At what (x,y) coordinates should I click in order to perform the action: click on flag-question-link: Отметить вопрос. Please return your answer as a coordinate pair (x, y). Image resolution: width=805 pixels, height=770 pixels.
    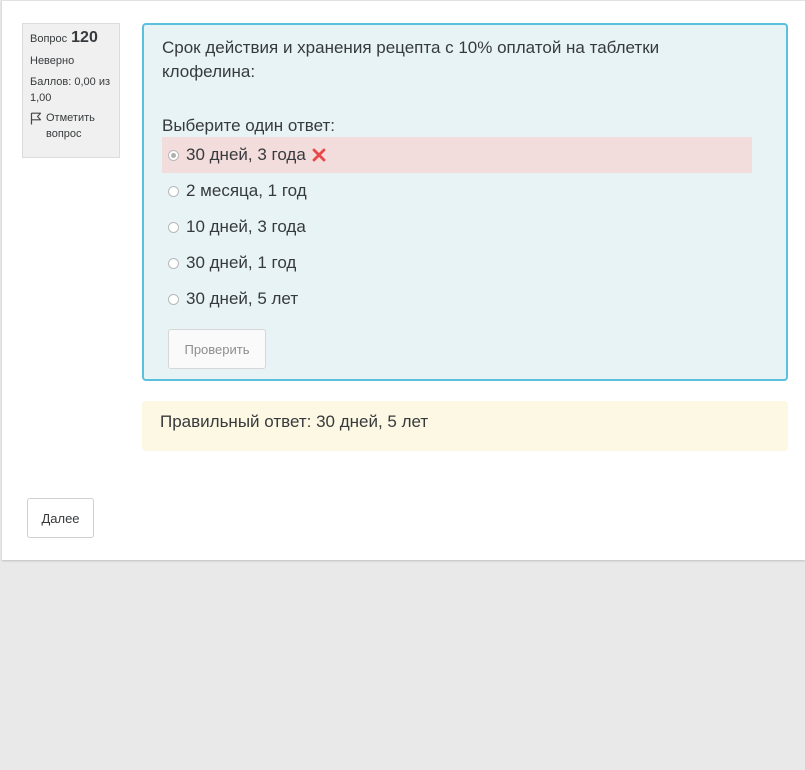
    Looking at the image, I should click on (71, 126).